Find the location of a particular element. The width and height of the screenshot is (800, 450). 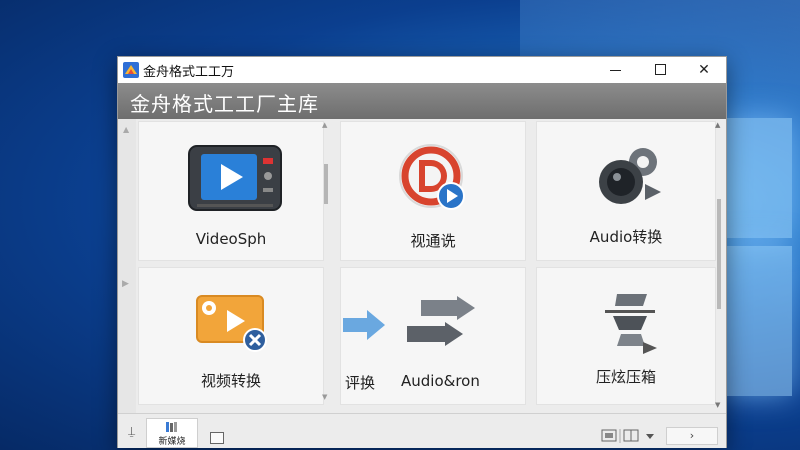

header-bar: 金舟格式工工厂主库 is located at coordinates (422, 101).